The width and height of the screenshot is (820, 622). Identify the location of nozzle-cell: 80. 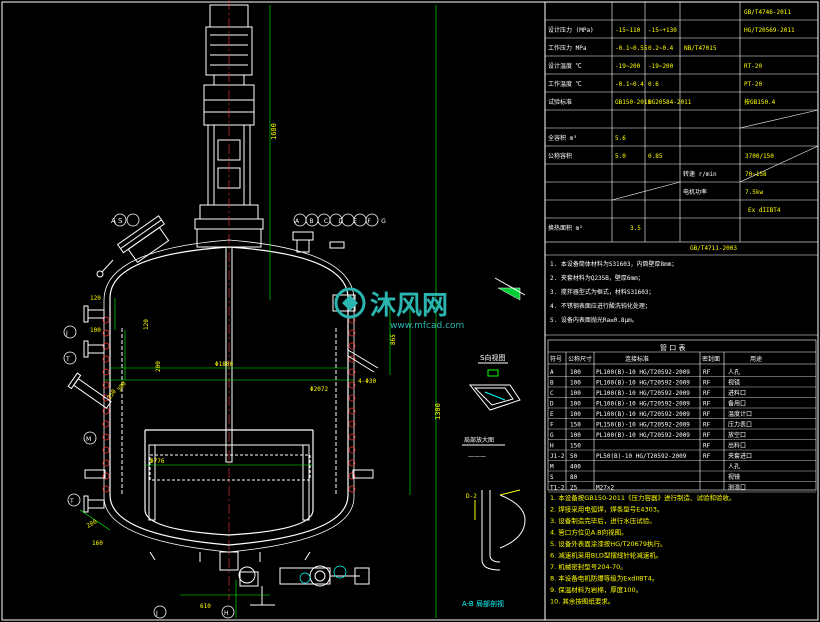
(574, 477).